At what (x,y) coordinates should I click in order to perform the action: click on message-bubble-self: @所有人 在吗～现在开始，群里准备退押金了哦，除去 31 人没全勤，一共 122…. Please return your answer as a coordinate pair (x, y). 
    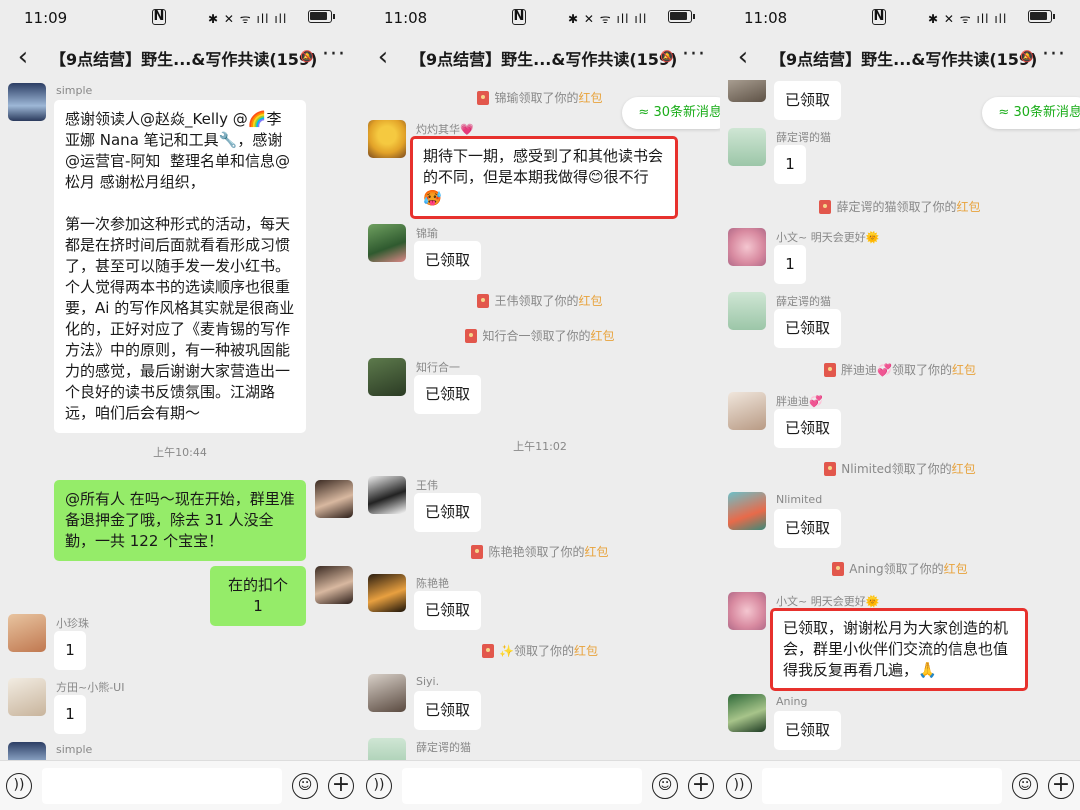
    Looking at the image, I should click on (180, 520).